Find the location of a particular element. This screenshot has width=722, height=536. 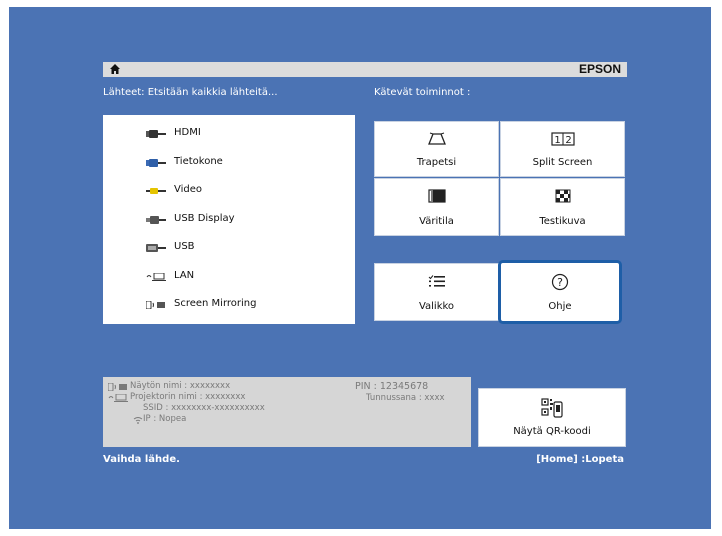

svg-text: 2 is located at coordinates (568, 140).